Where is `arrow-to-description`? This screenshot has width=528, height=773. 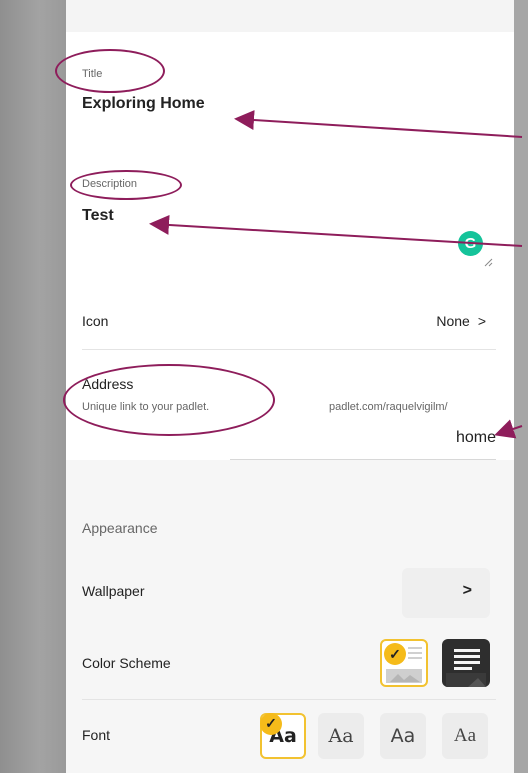 arrow-to-description is located at coordinates (336, 230).